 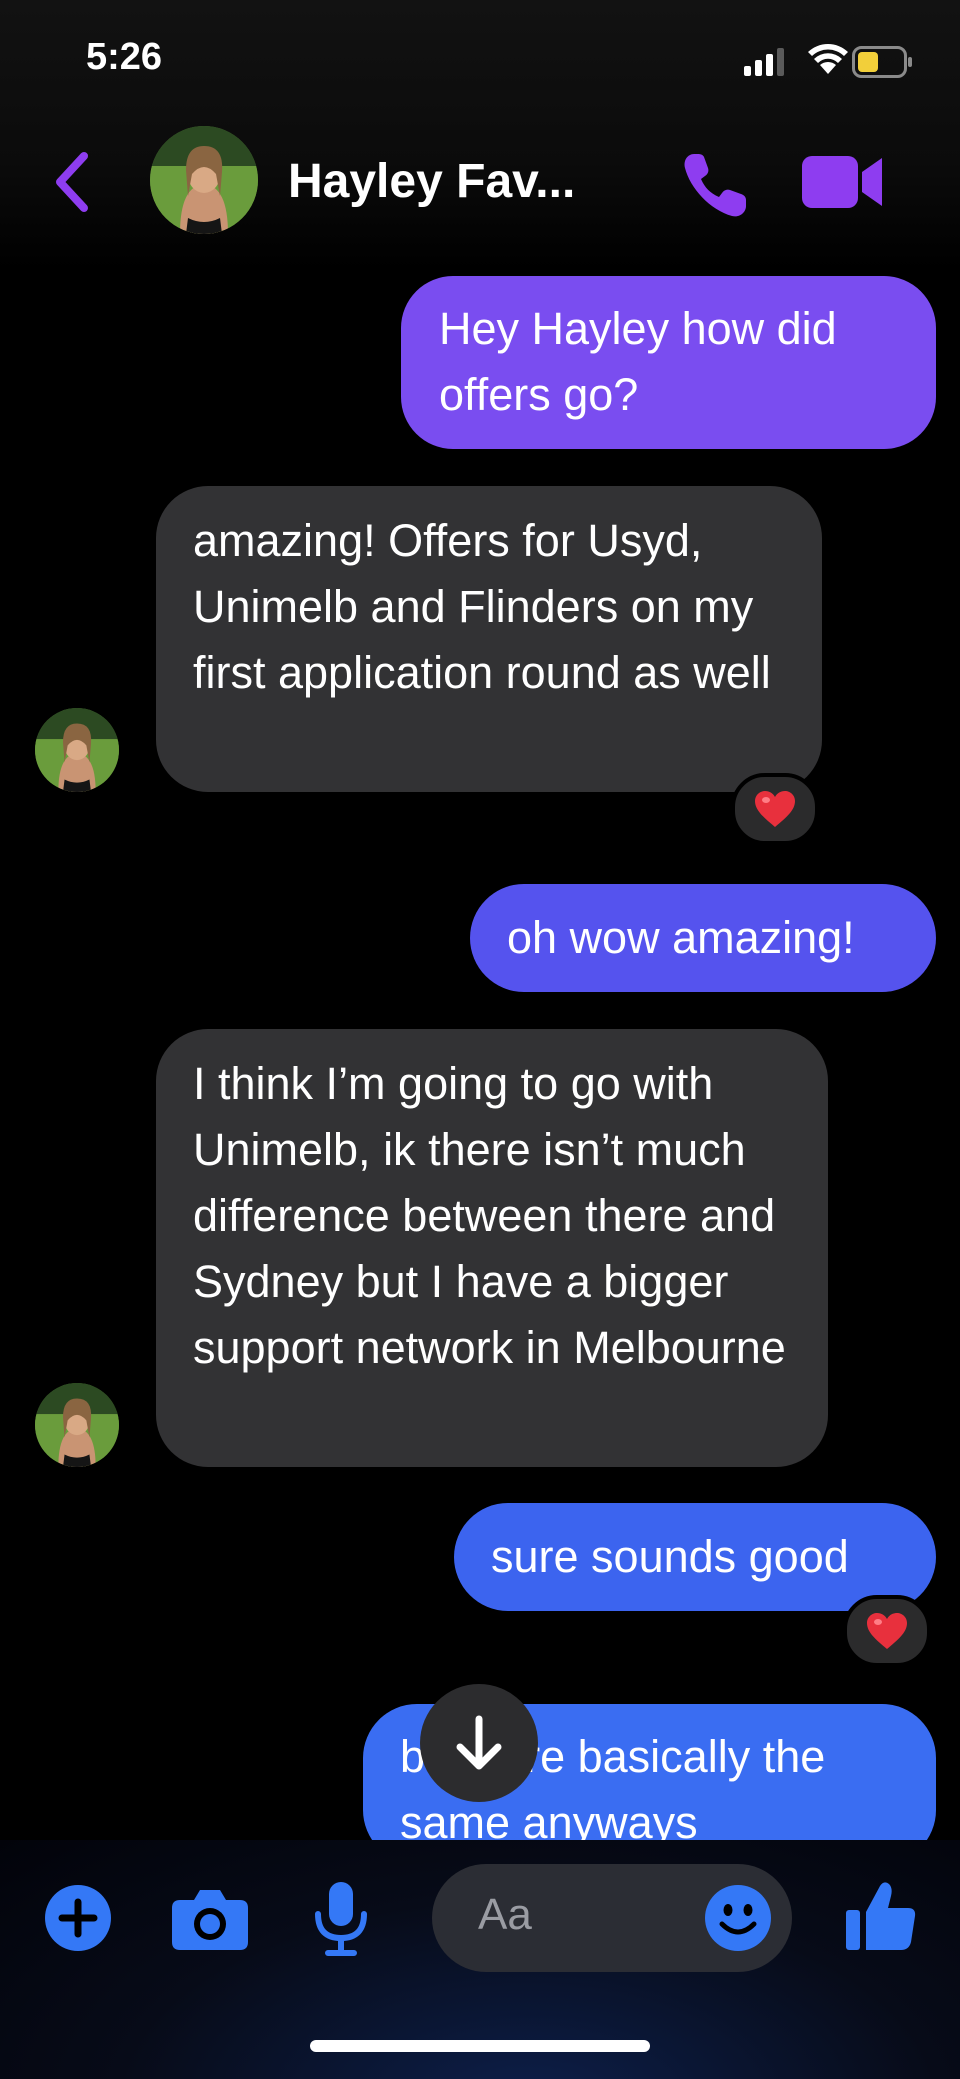 I want to click on emoji-icon, so click(x=738, y=1918).